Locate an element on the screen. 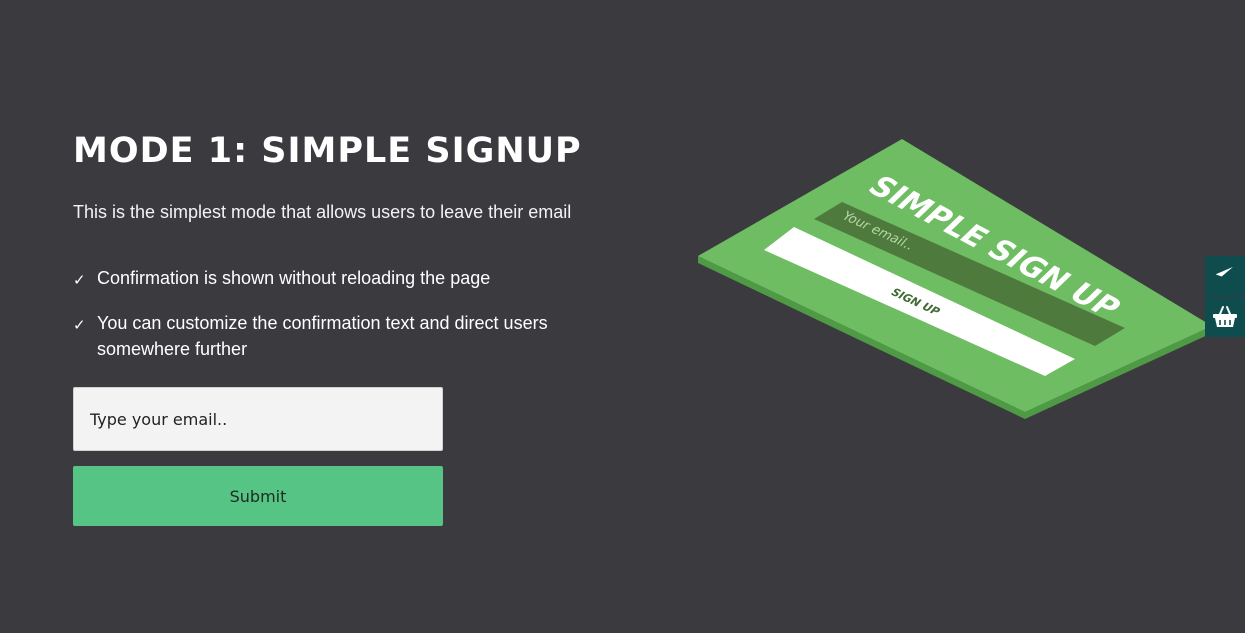 Image resolution: width=1245 pixels, height=633 pixels. send-button is located at coordinates (1225, 276).